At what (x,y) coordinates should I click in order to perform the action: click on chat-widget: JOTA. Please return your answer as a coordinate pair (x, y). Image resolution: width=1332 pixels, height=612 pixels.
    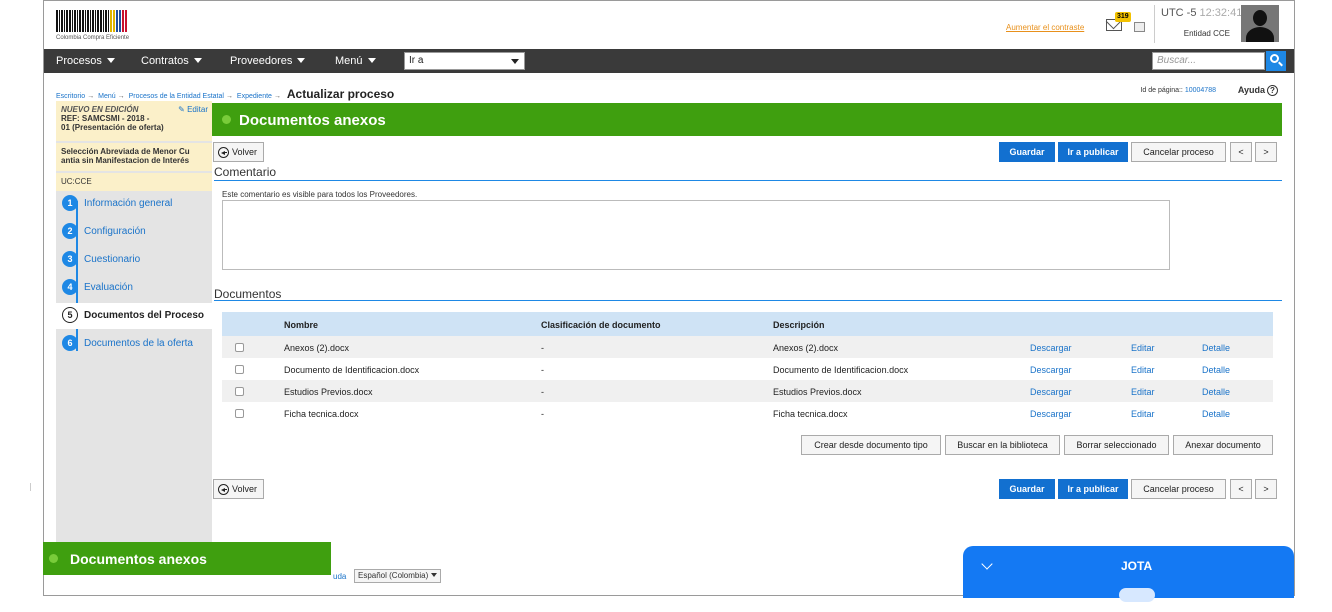
    Looking at the image, I should click on (1128, 574).